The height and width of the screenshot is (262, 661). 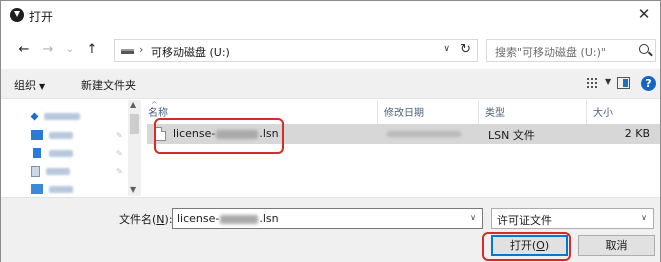 I want to click on search-box: 搜索"可移动磁盘 (U:)", so click(x=571, y=50).